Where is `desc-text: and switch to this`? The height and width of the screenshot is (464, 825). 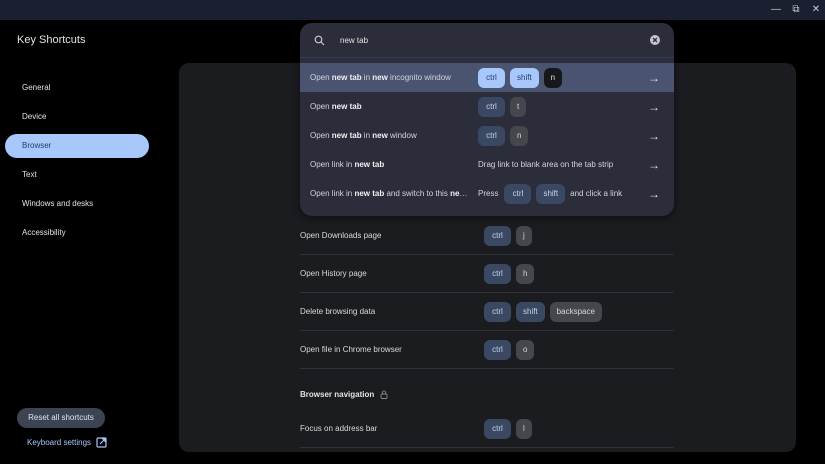 desc-text: and switch to this is located at coordinates (417, 193).